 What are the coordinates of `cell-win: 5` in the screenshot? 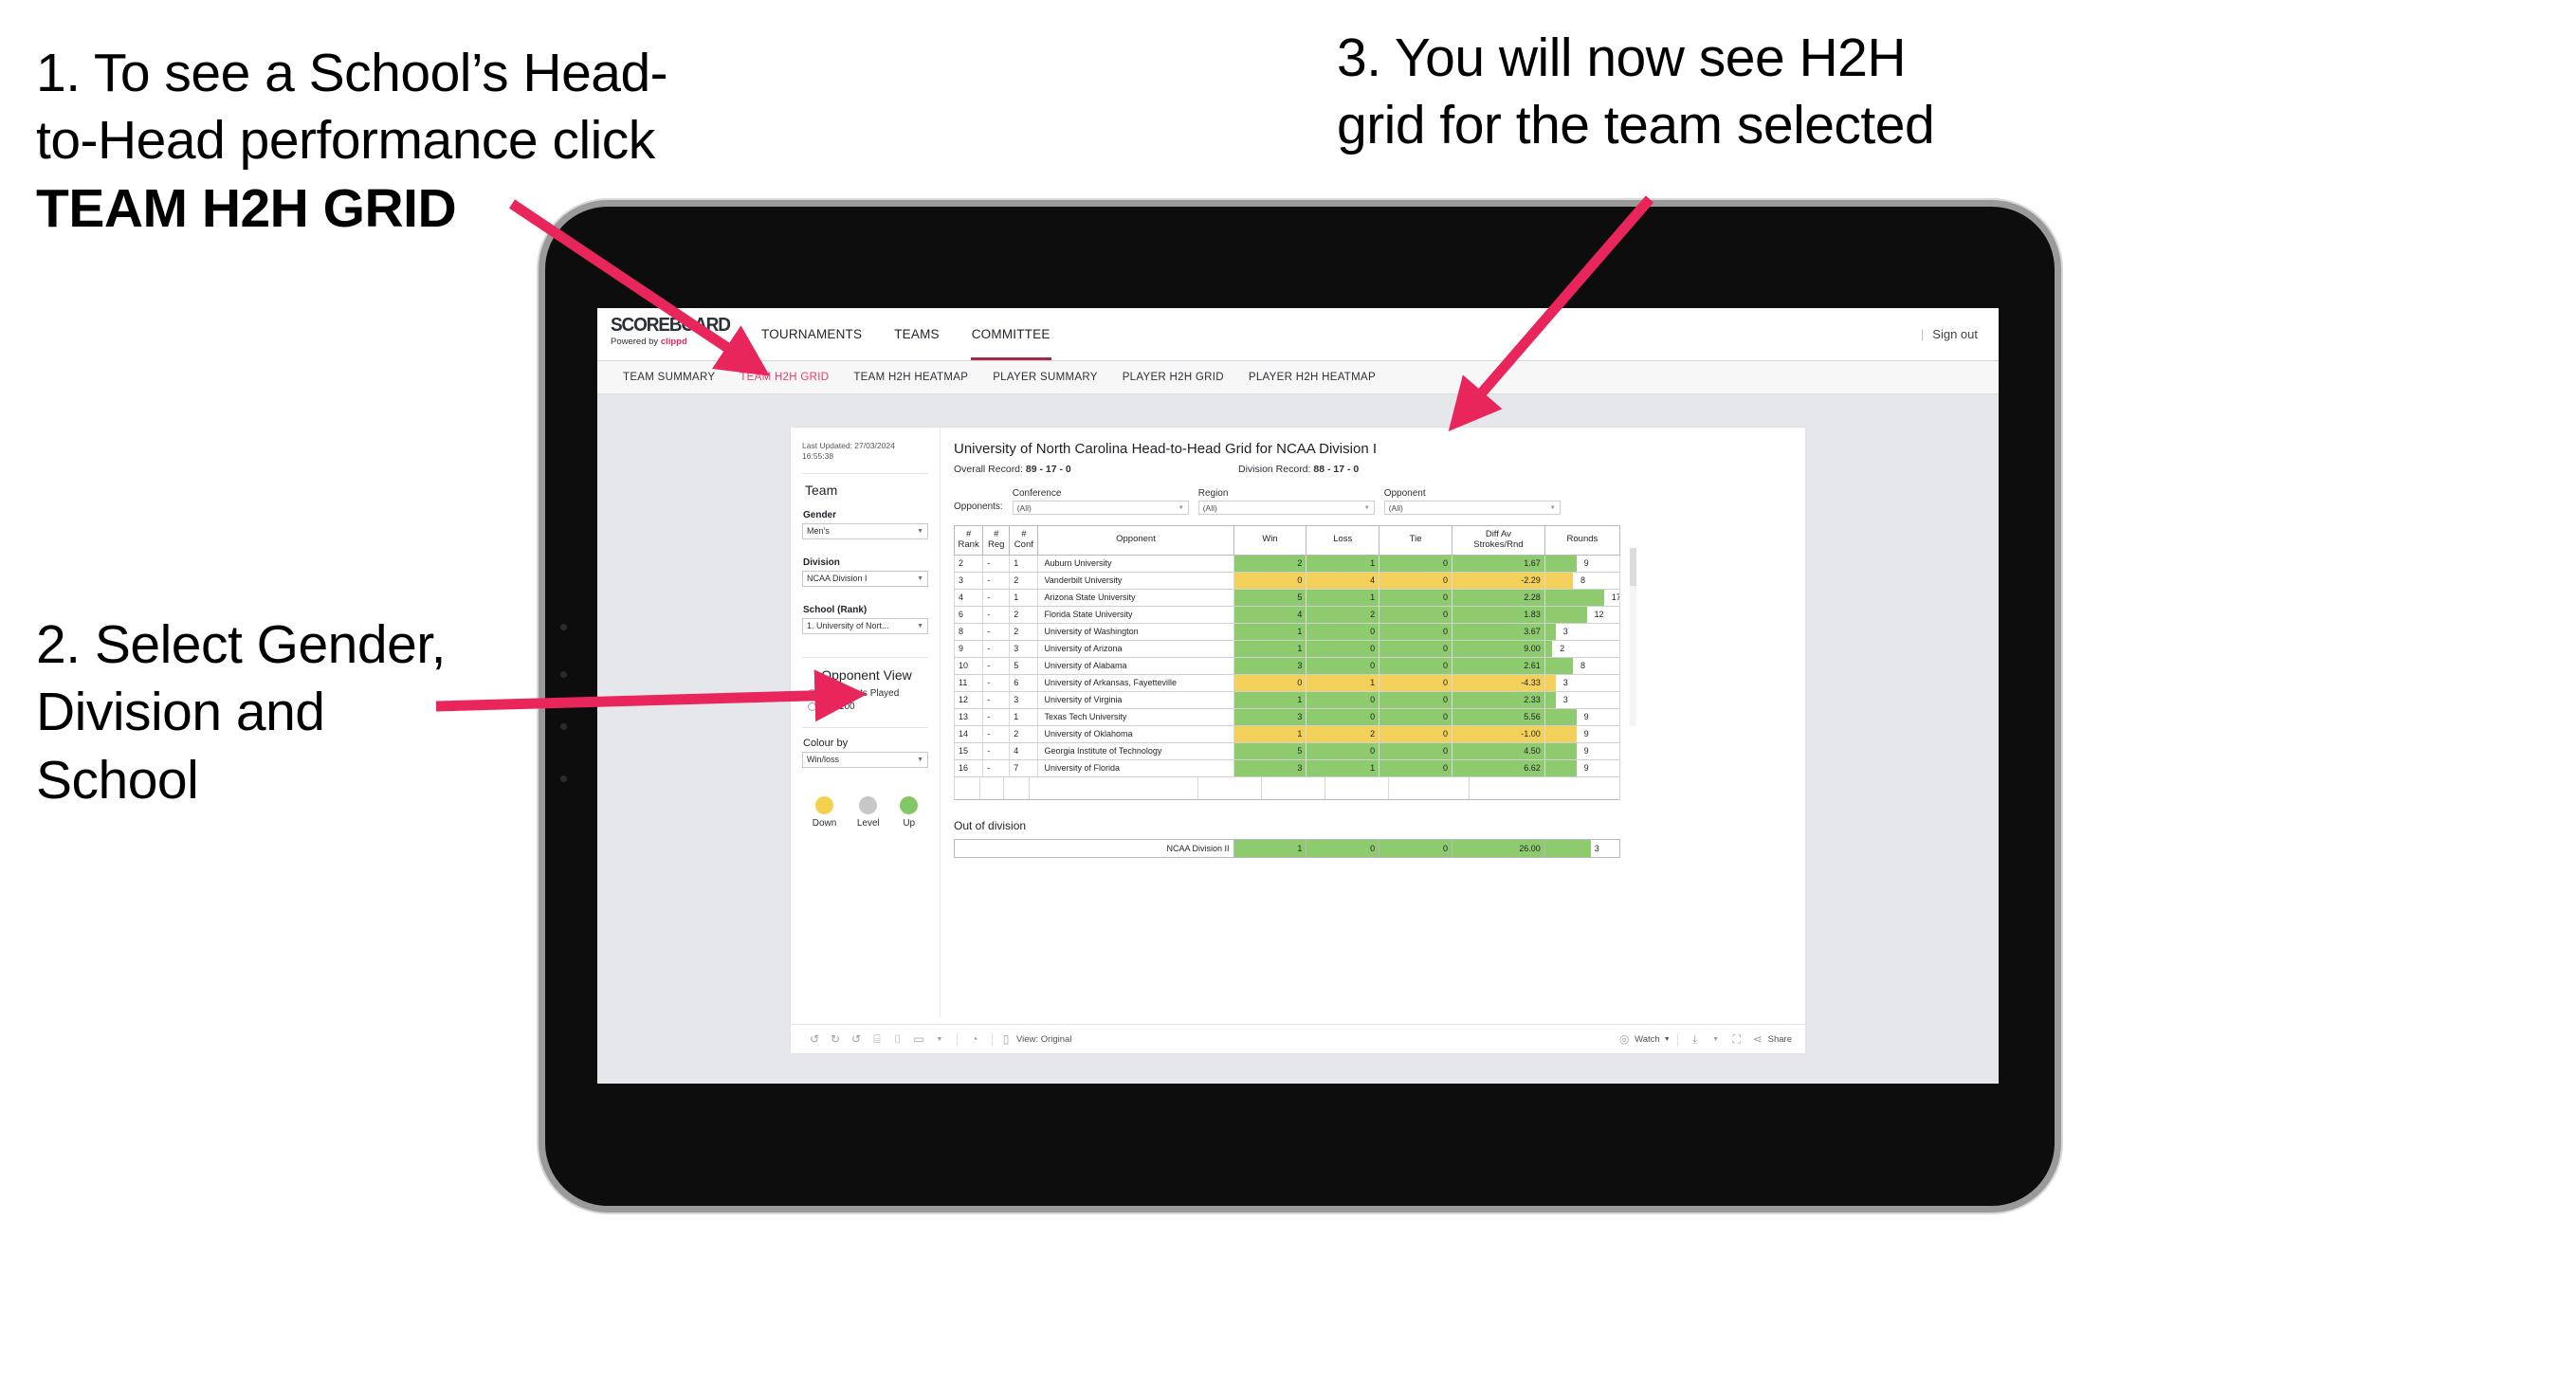 It's located at (1270, 598).